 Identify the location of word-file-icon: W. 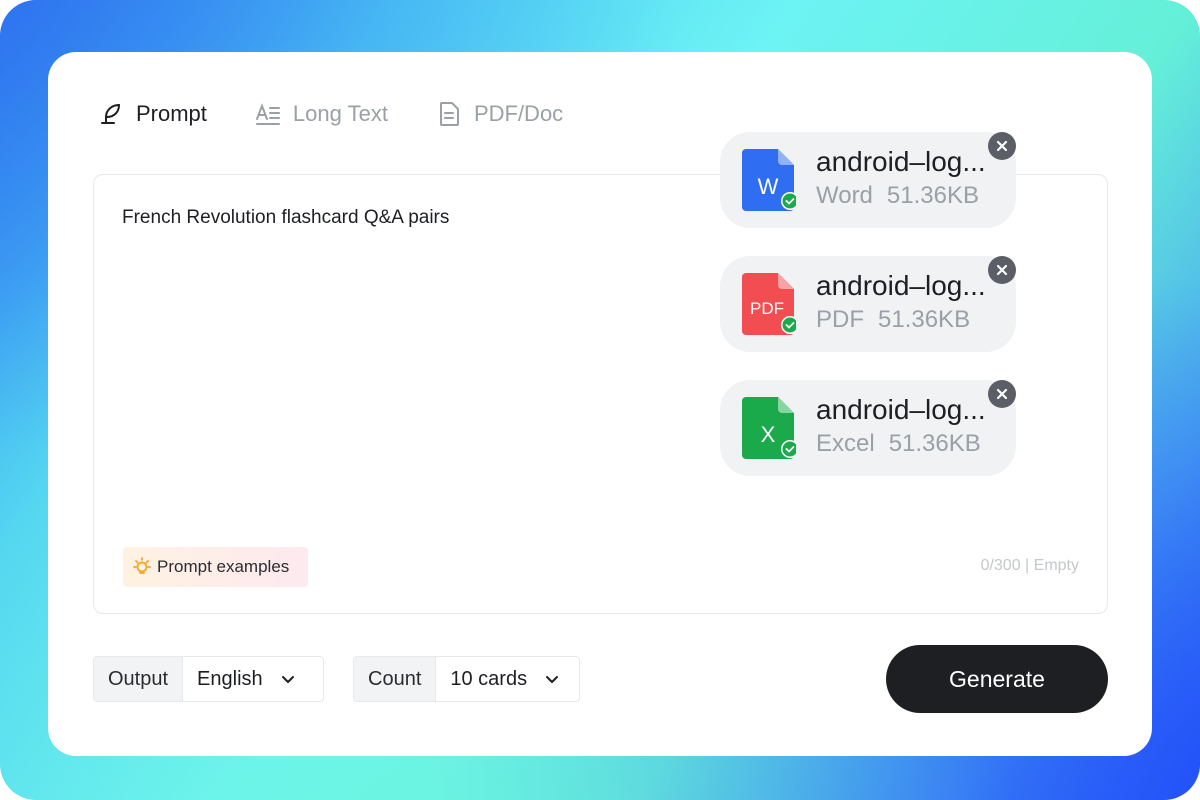
(769, 180).